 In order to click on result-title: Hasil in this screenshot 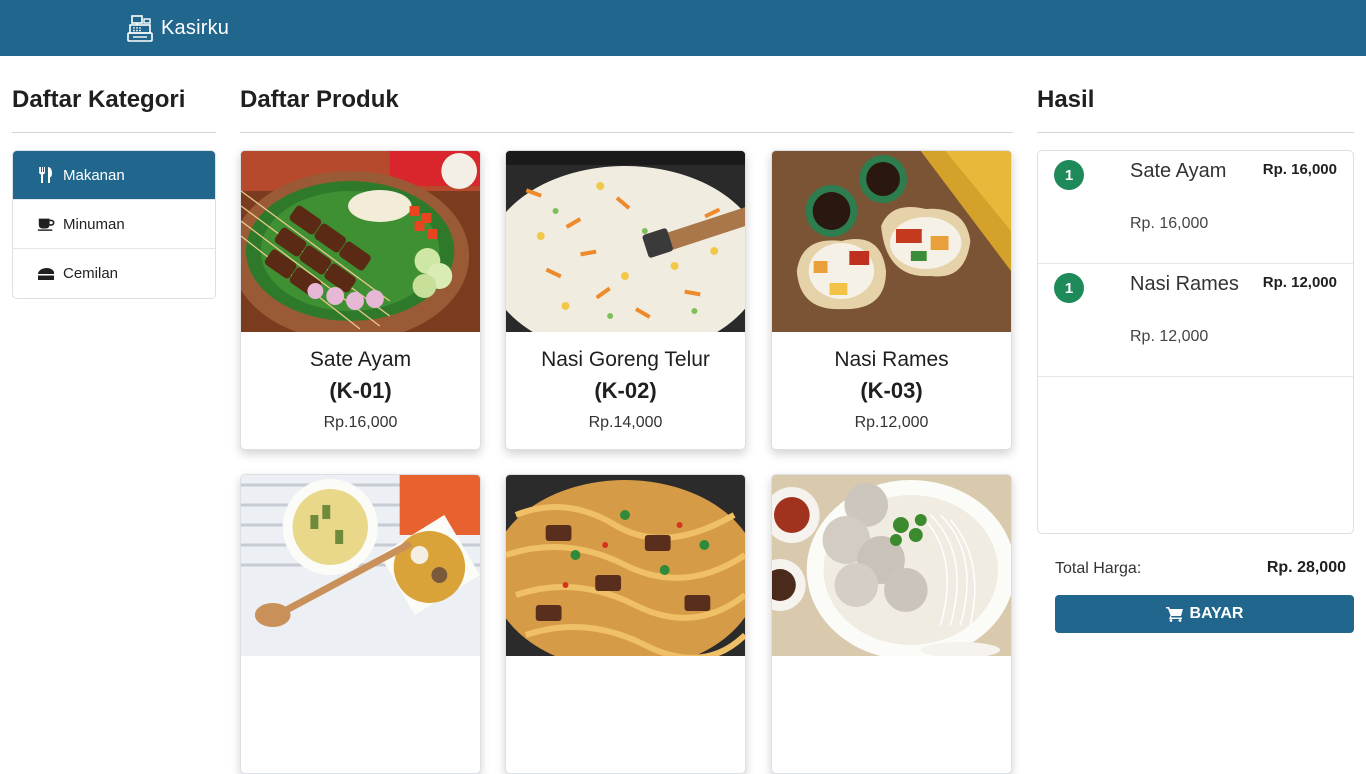, I will do `click(1066, 99)`.